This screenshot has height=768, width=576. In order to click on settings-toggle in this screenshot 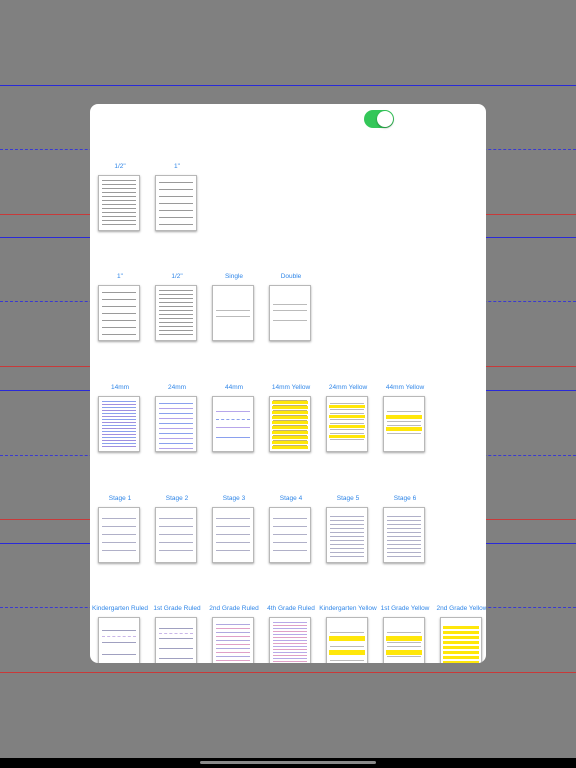, I will do `click(379, 119)`.